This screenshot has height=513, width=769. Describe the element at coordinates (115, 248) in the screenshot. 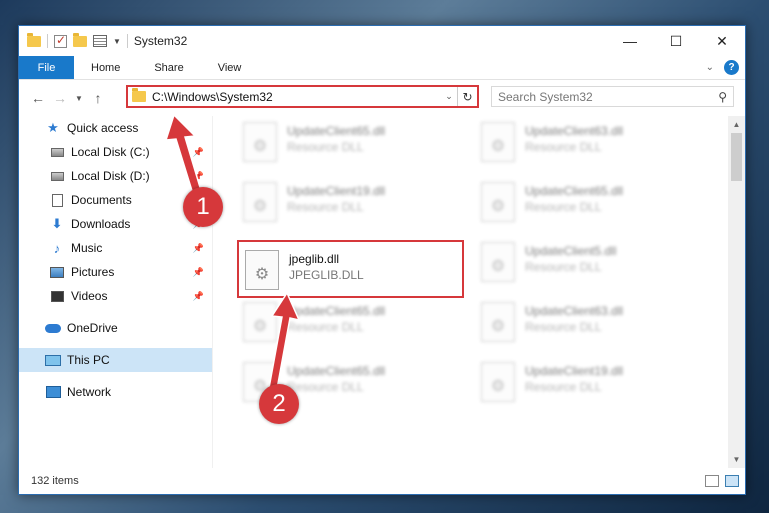

I see `nav-music: ♪ Music 📌` at that location.